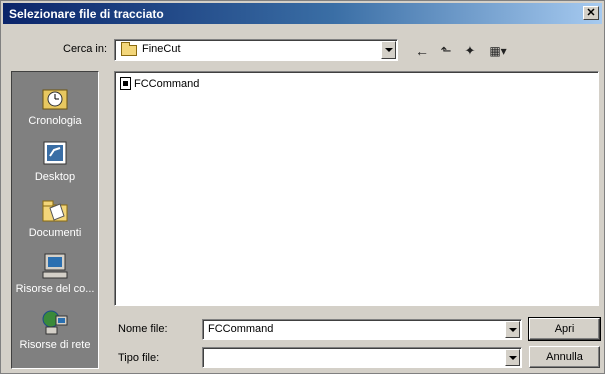 Image resolution: width=606 pixels, height=375 pixels. What do you see at coordinates (129, 49) in the screenshot?
I see `folder-icon` at bounding box center [129, 49].